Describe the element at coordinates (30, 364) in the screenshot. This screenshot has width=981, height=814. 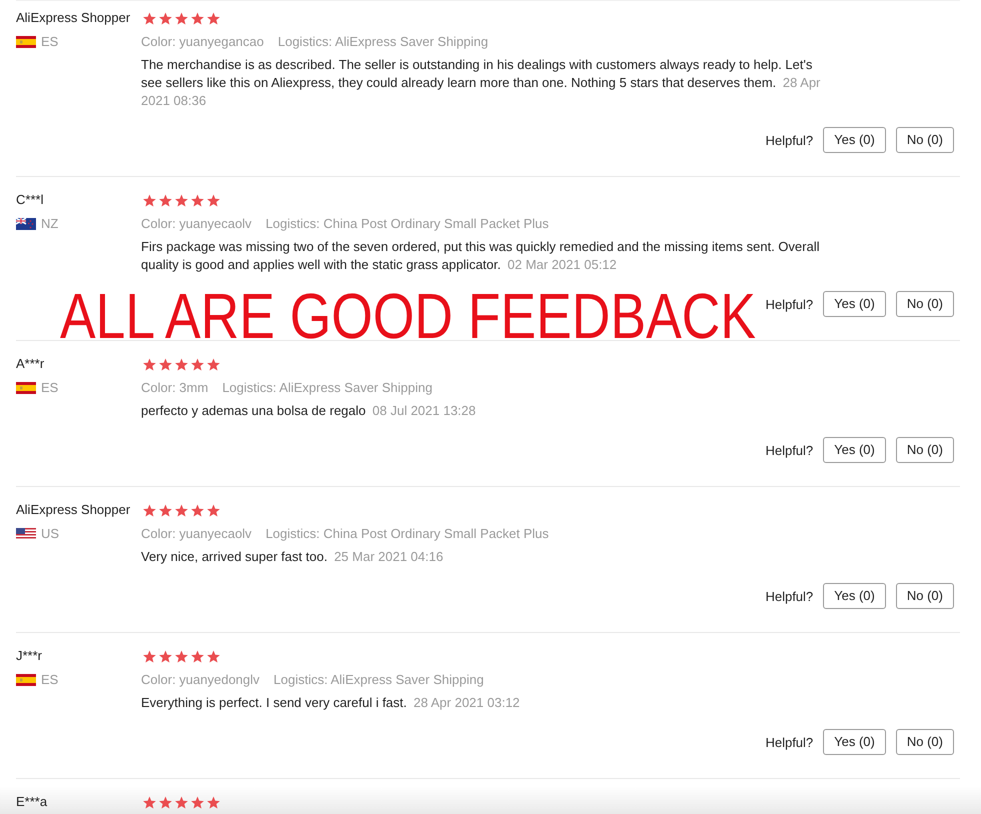
I see `reviewer-name: A***r` at that location.